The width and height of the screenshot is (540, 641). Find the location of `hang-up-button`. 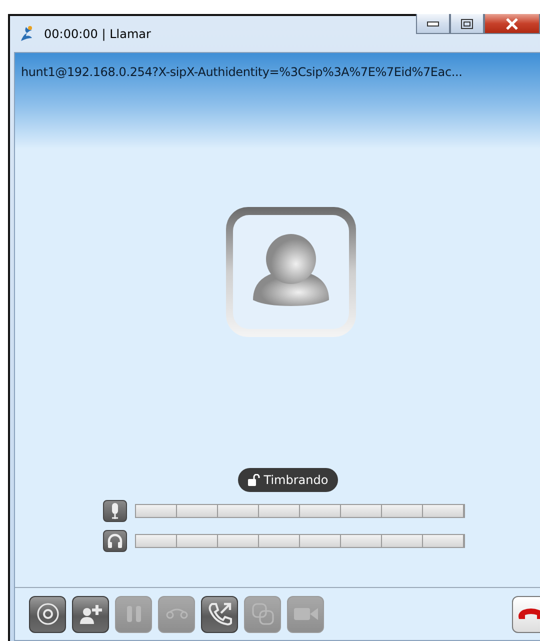

hang-up-button is located at coordinates (526, 614).